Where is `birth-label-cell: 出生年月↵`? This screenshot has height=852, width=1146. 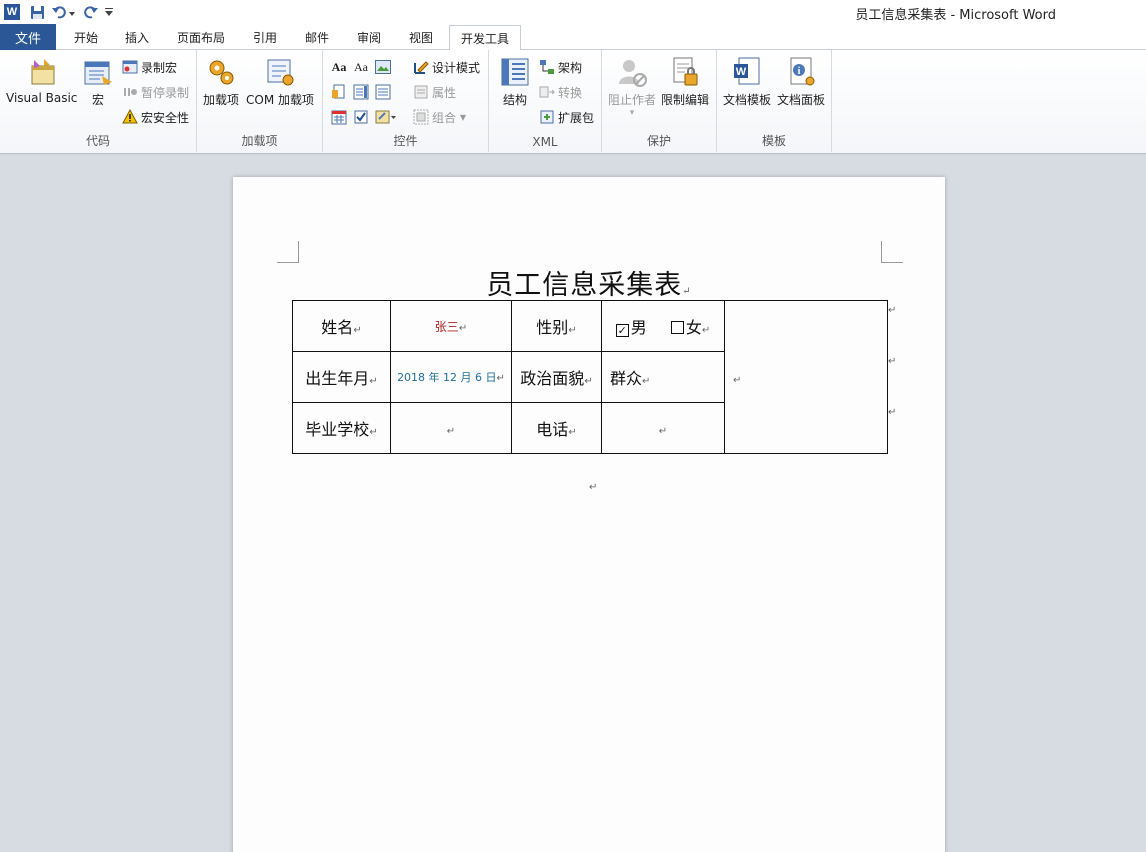 birth-label-cell: 出生年月↵ is located at coordinates (341, 377).